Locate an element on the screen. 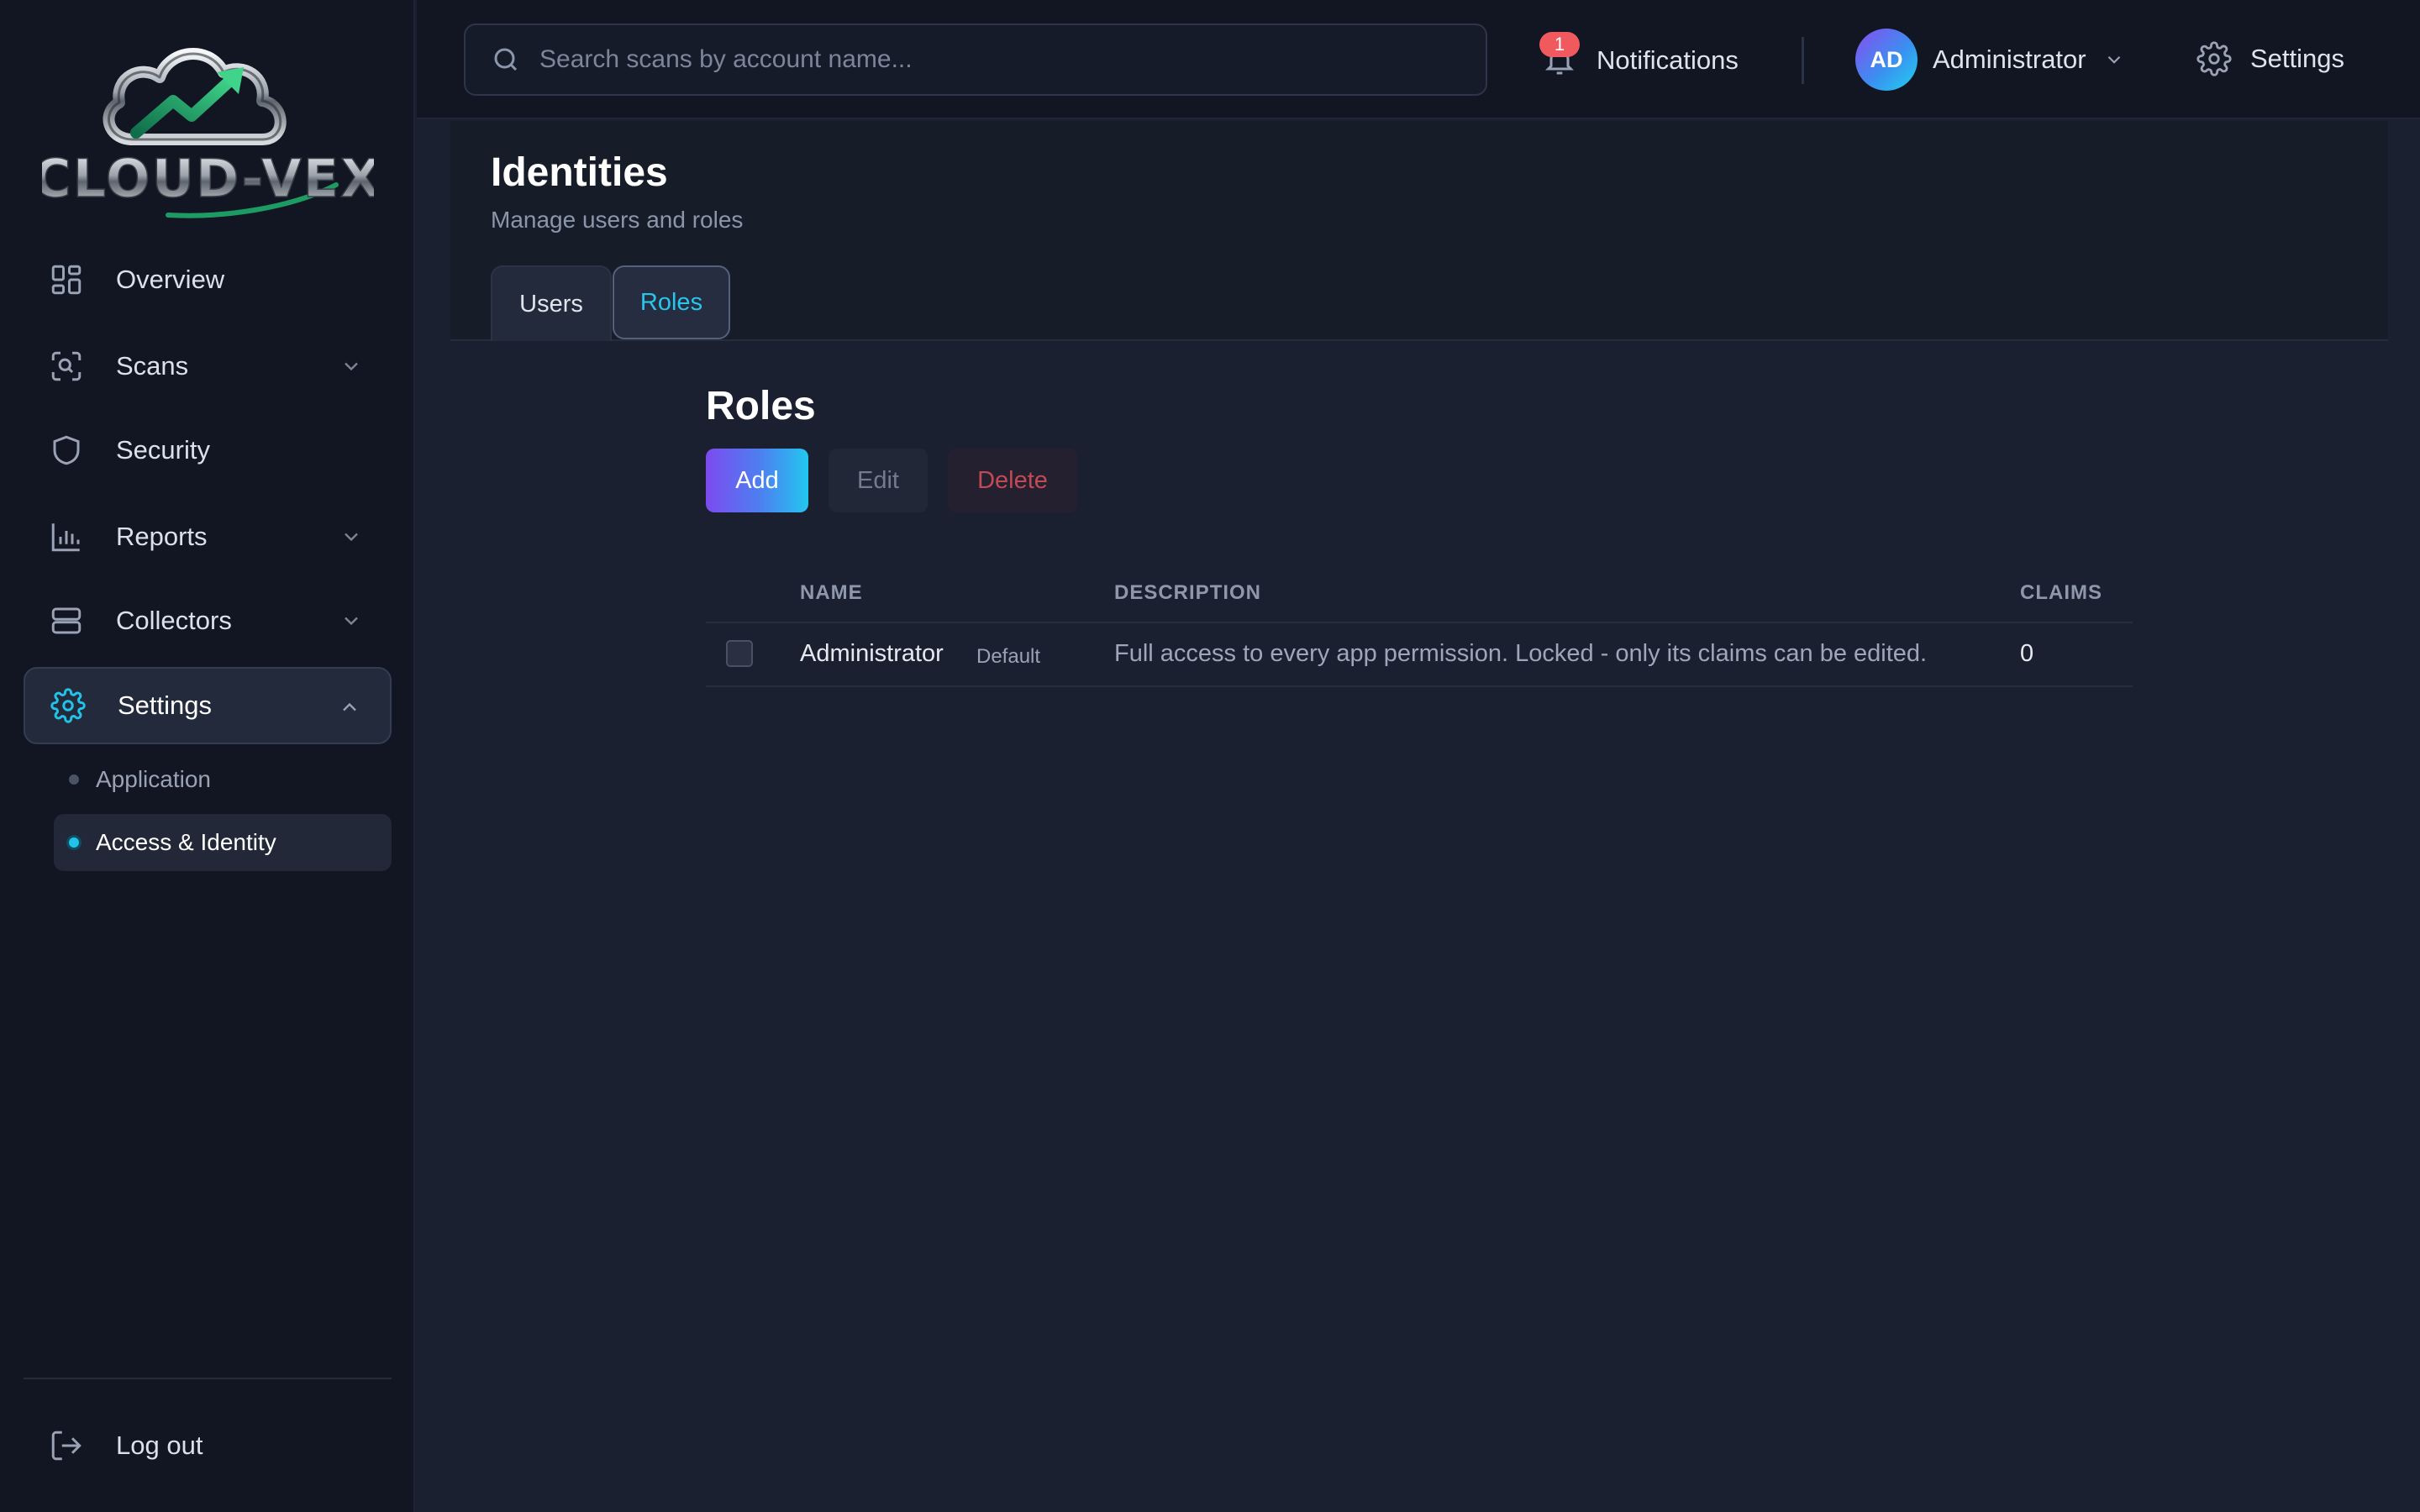 This screenshot has width=2420, height=1512. notifications-label: Notifications is located at coordinates (1668, 60).